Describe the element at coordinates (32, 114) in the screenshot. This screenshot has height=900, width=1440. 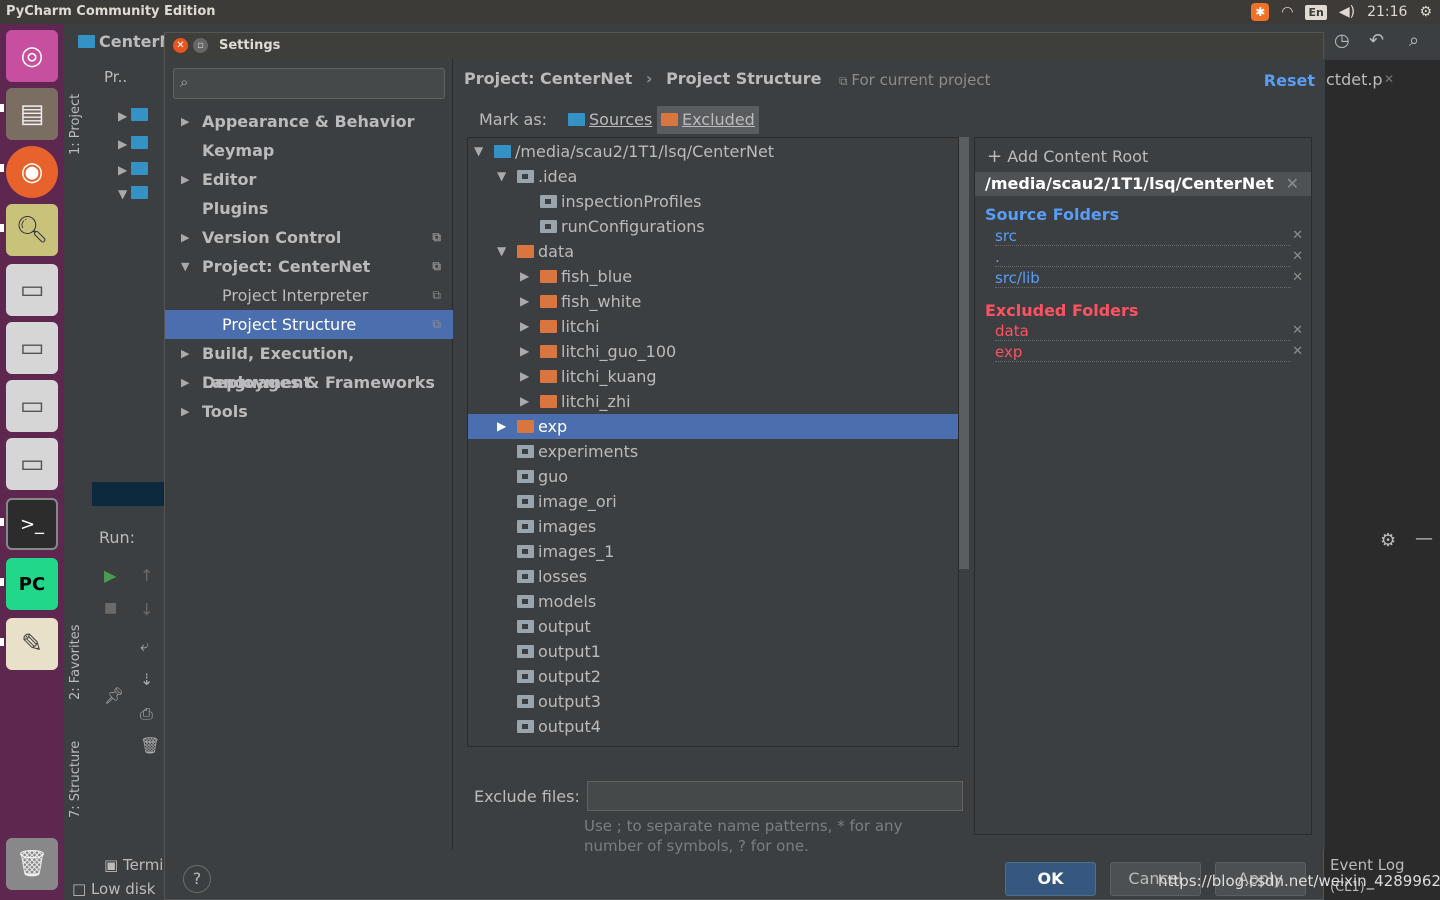
I see `files-icon: ▤` at that location.